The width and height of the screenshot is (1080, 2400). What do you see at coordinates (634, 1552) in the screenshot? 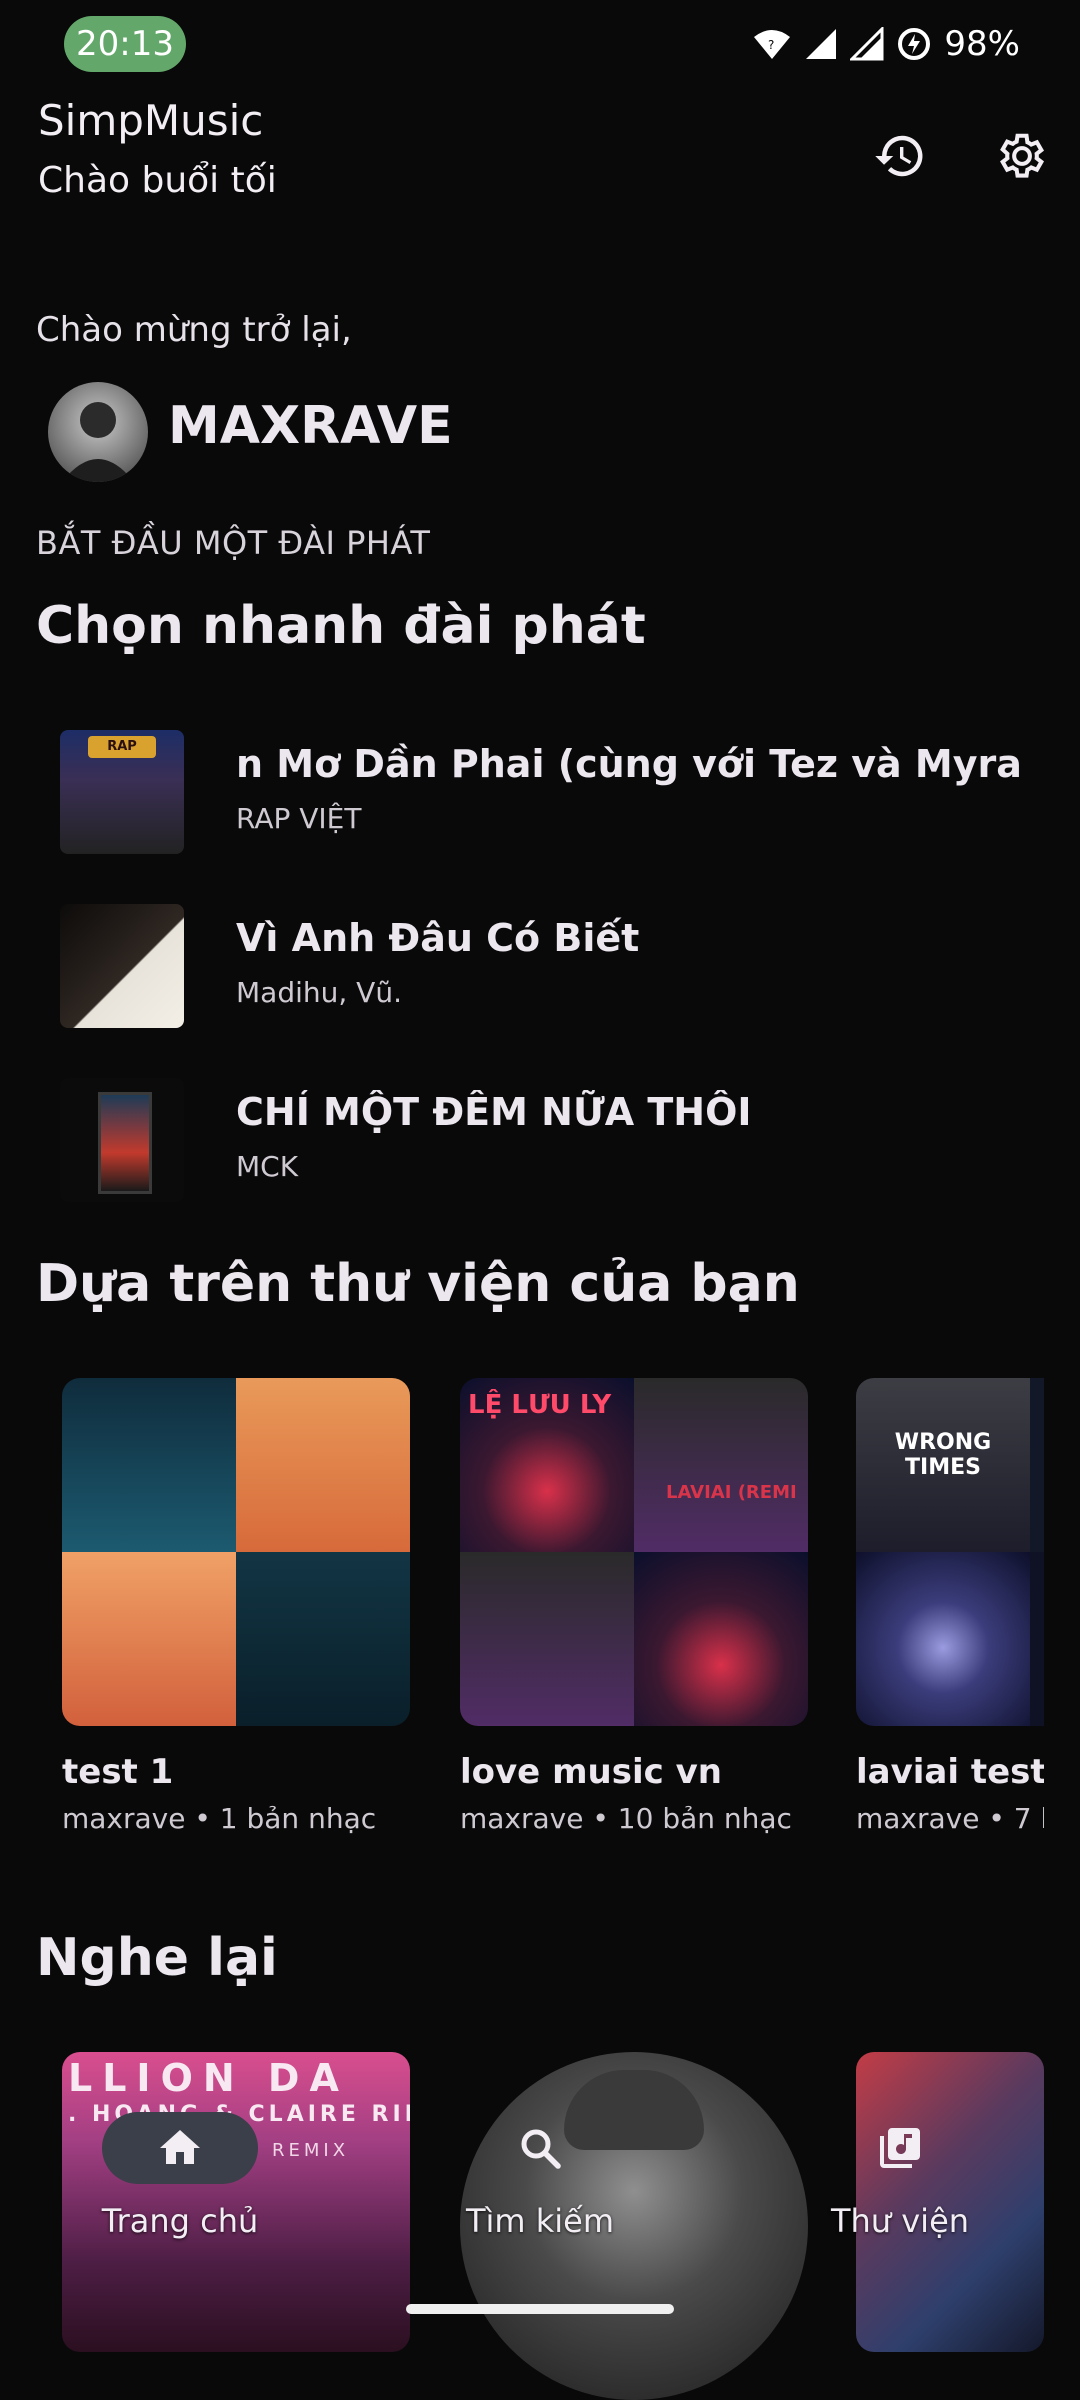
I see `playlist-cover: LỆ LƯU LY LAVIAI (REMI` at bounding box center [634, 1552].